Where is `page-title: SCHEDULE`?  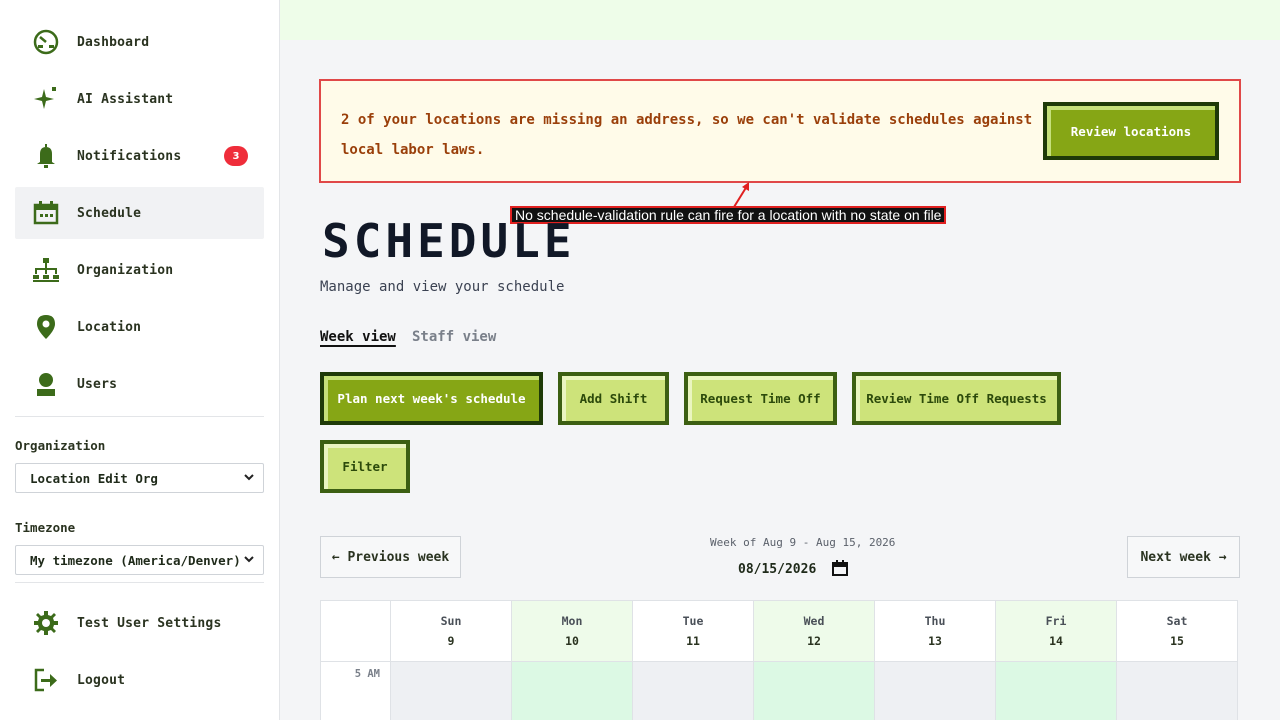 page-title: SCHEDULE is located at coordinates (449, 241).